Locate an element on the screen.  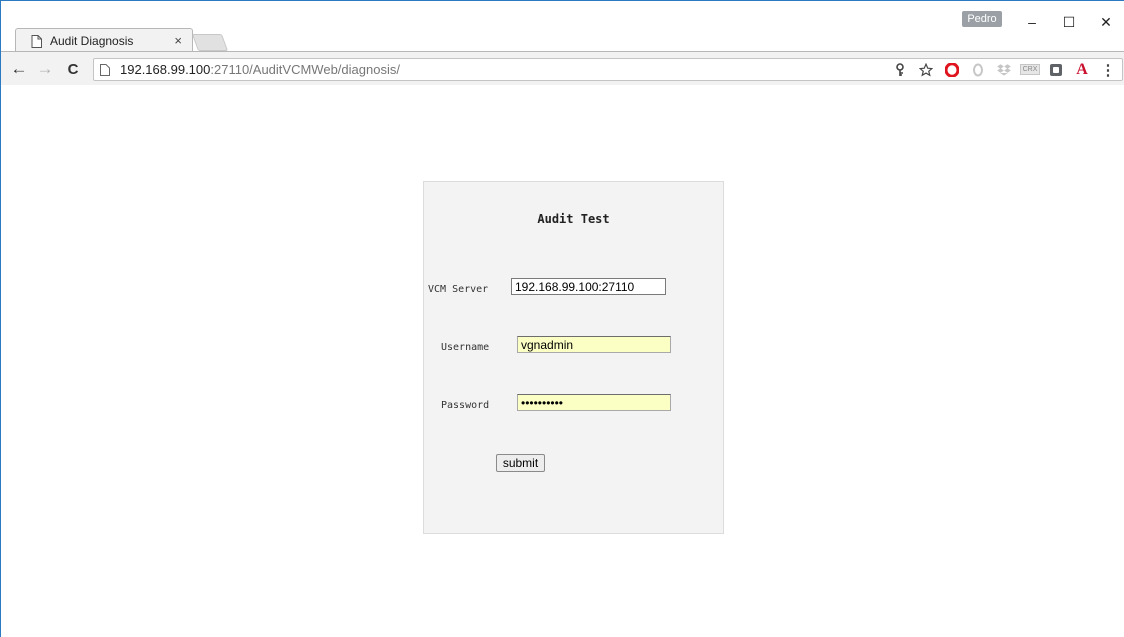
form-title: Audit Test is located at coordinates (573, 219).